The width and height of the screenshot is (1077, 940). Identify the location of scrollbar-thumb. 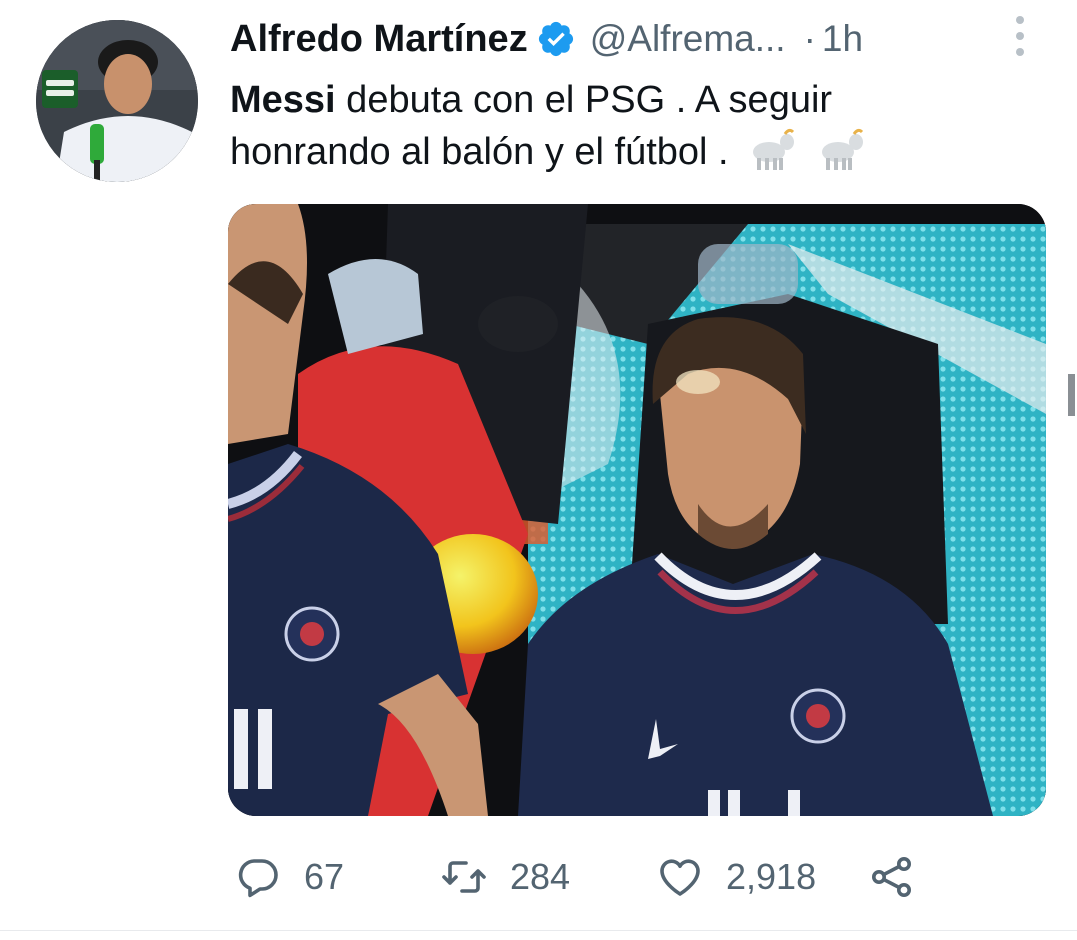
(1071, 395).